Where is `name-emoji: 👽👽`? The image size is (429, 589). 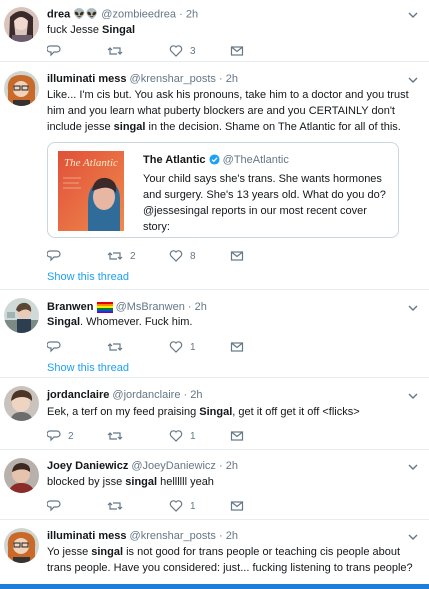 name-emoji: 👽👽 is located at coordinates (86, 14).